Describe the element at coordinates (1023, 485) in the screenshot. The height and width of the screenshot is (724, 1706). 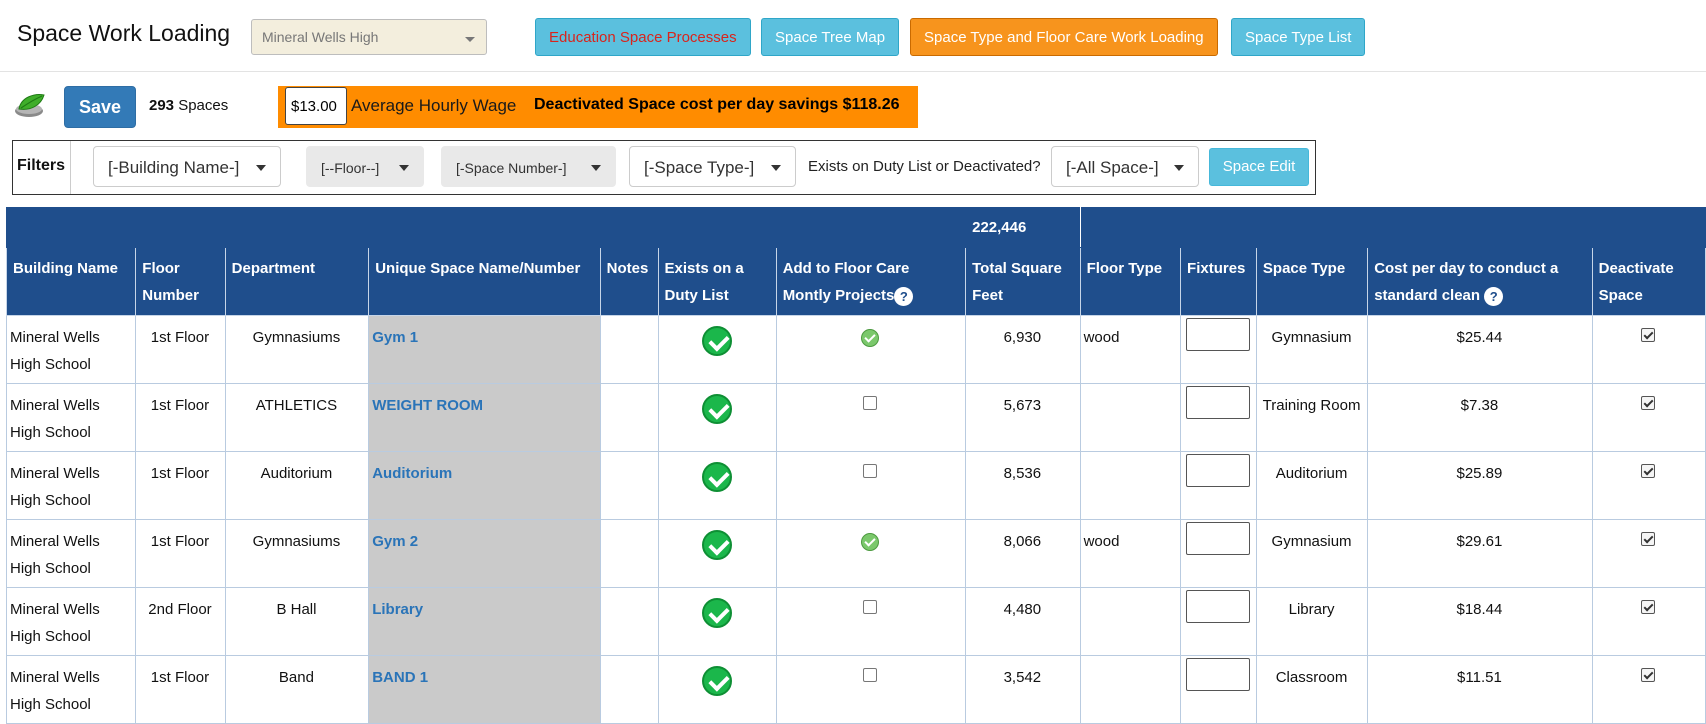
I see `square-feet-cell: 8,536` at that location.